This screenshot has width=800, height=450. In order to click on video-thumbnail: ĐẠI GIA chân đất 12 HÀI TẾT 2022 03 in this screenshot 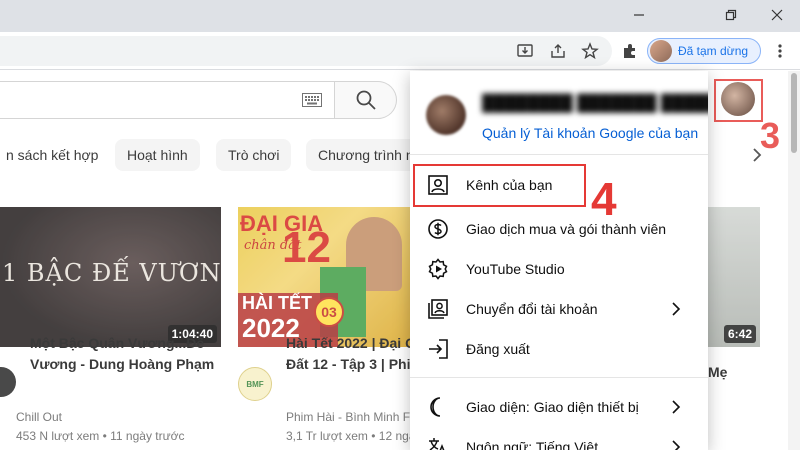, I will do `click(324, 277)`.